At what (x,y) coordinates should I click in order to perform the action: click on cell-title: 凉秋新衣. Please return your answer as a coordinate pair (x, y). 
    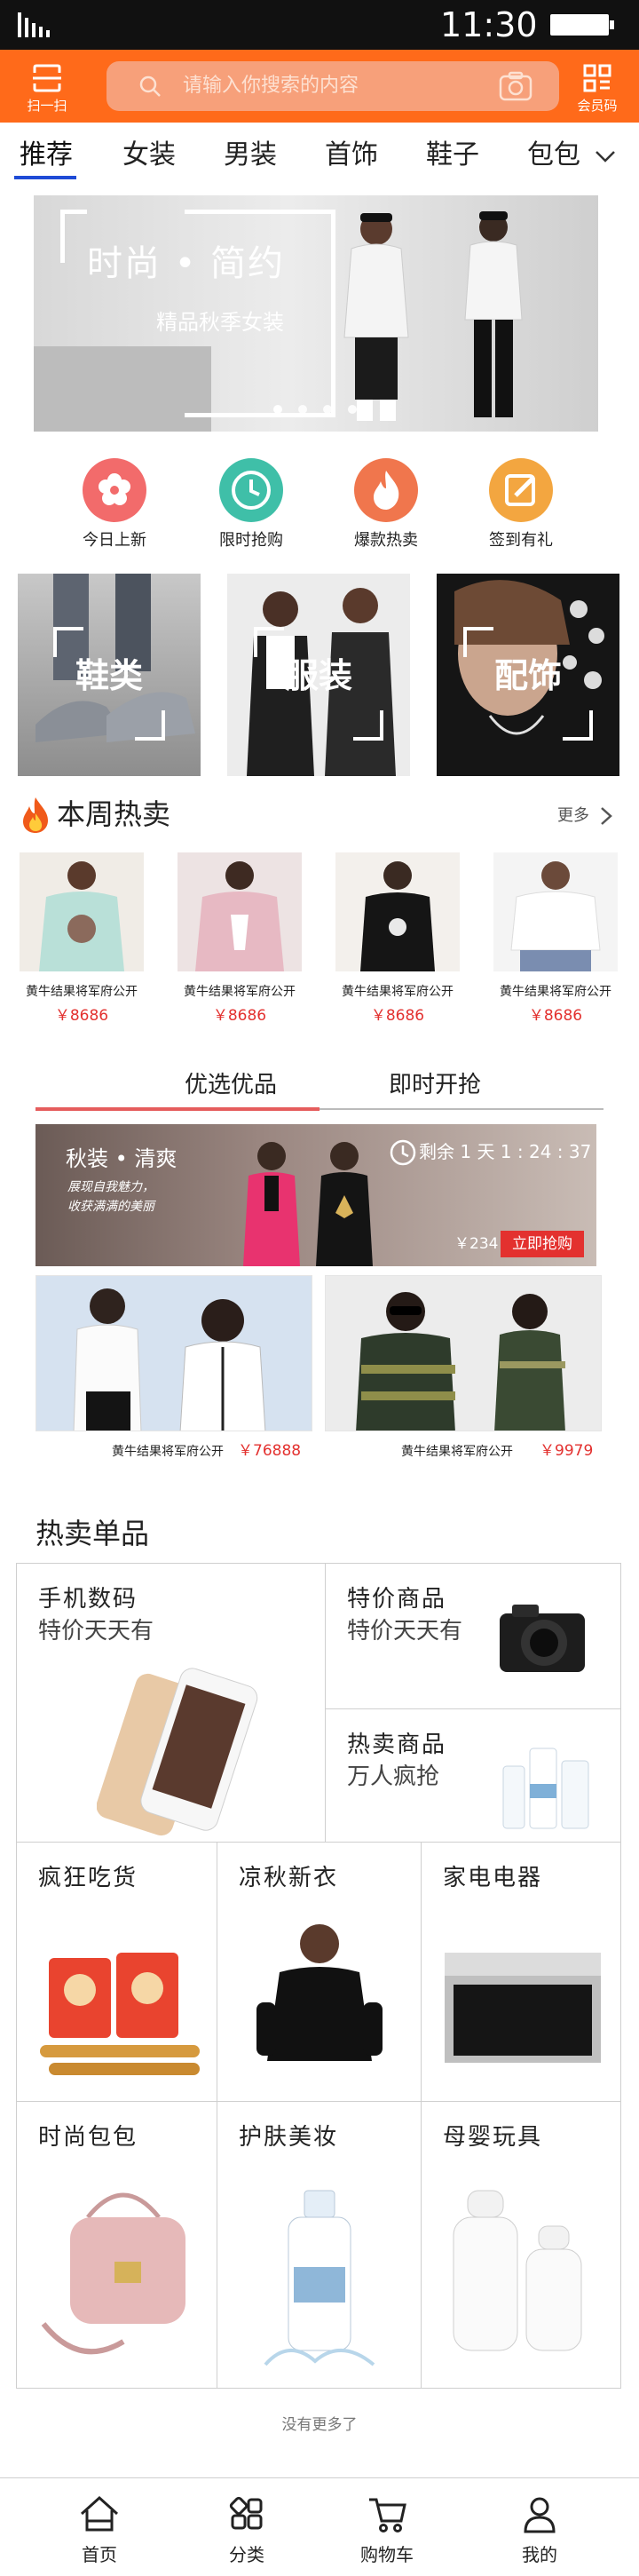
    Looking at the image, I should click on (289, 1878).